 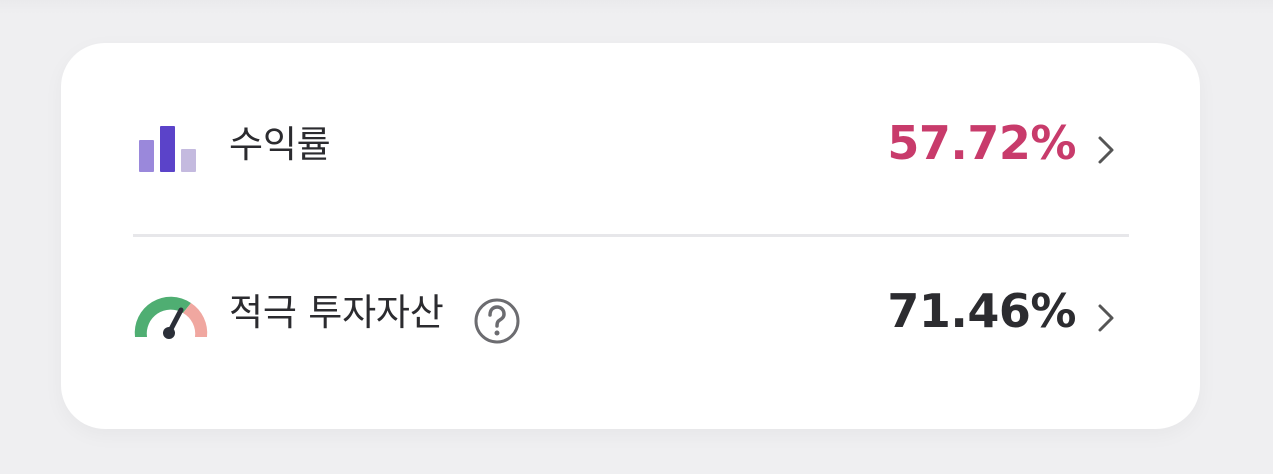 I want to click on row-divider, so click(x=631, y=235).